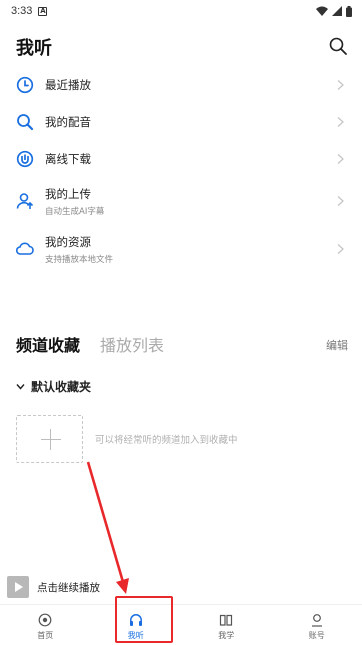 Image resolution: width=362 pixels, height=645 pixels. What do you see at coordinates (226, 635) in the screenshot?
I see `nav-label: 我学` at bounding box center [226, 635].